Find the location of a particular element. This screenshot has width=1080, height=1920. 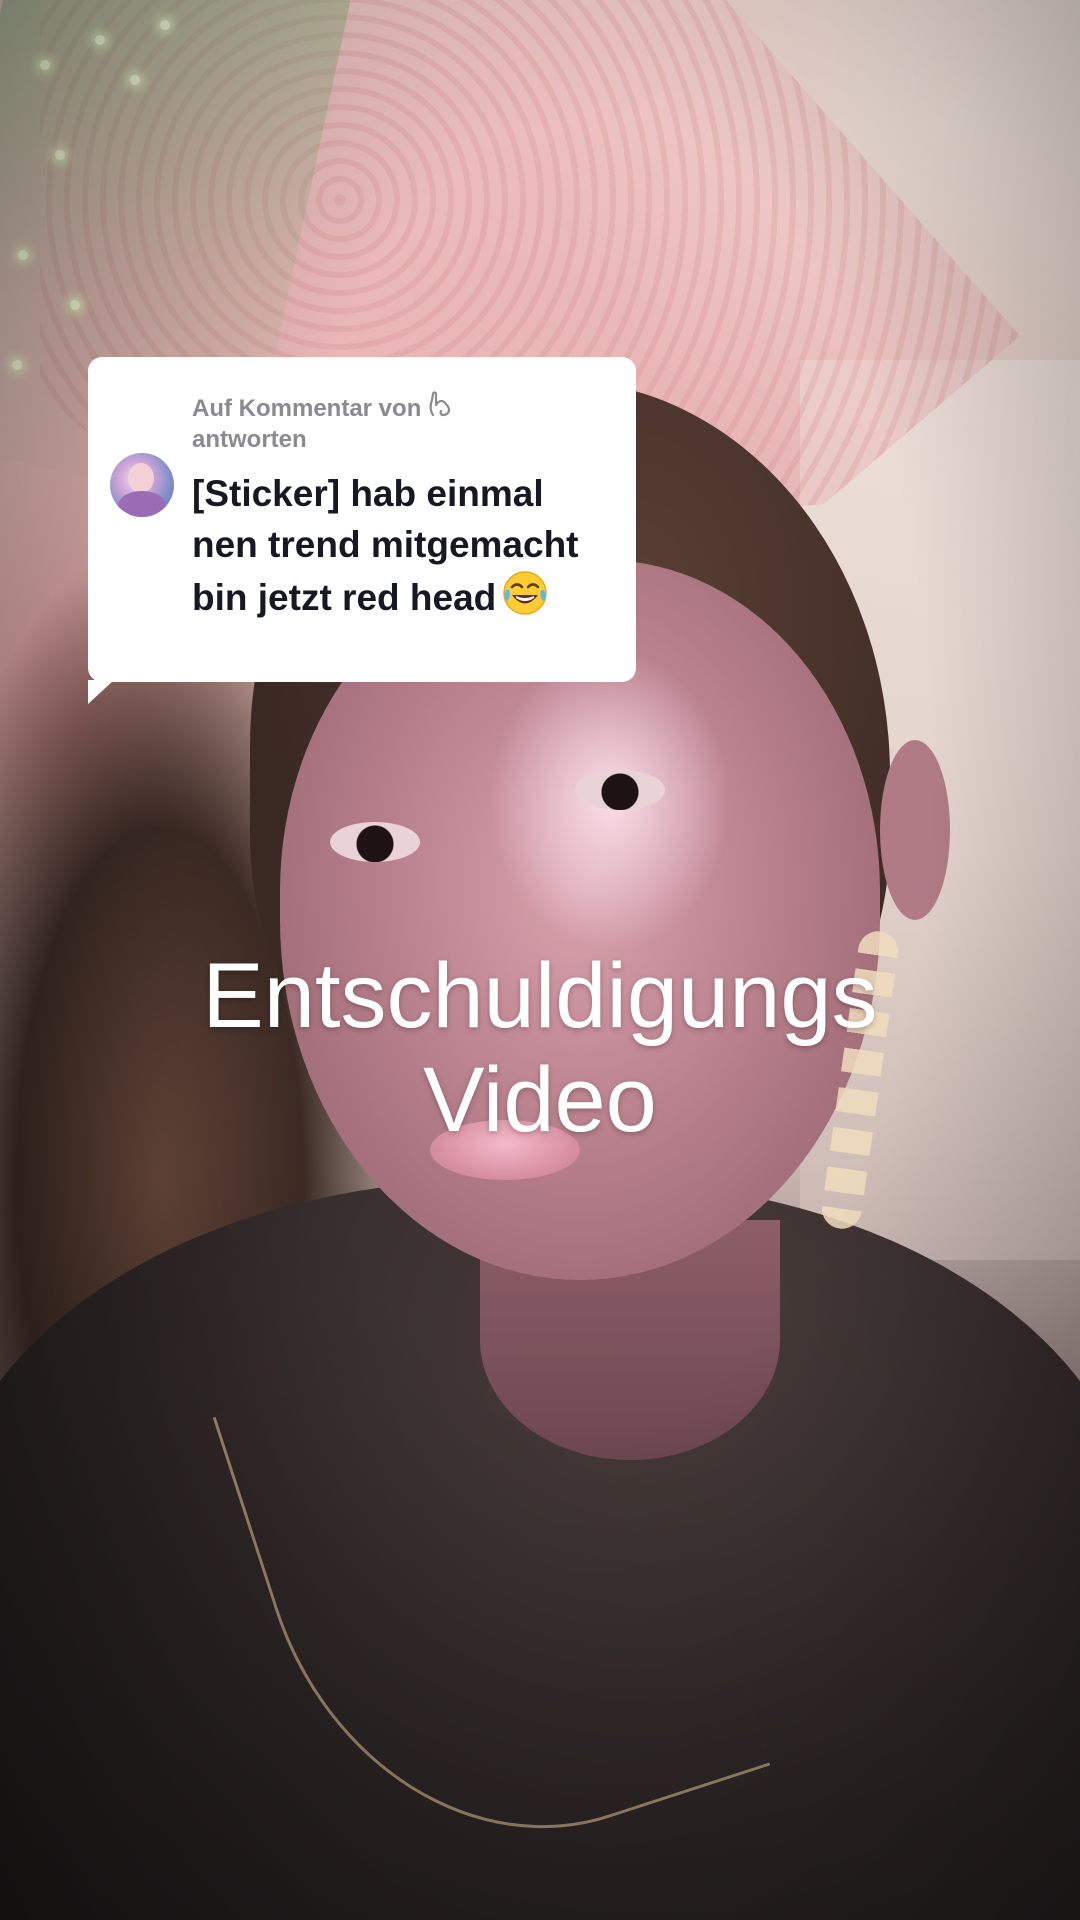

hand-gesture-icon is located at coordinates (440, 408).